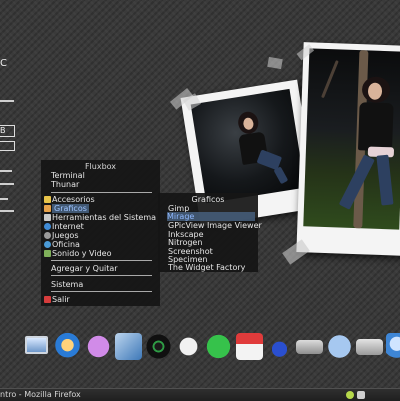 Image resolution: width=400 pixels, height=401 pixels. What do you see at coordinates (57, 299) in the screenshot?
I see `menu-item-salir: Salir` at bounding box center [57, 299].